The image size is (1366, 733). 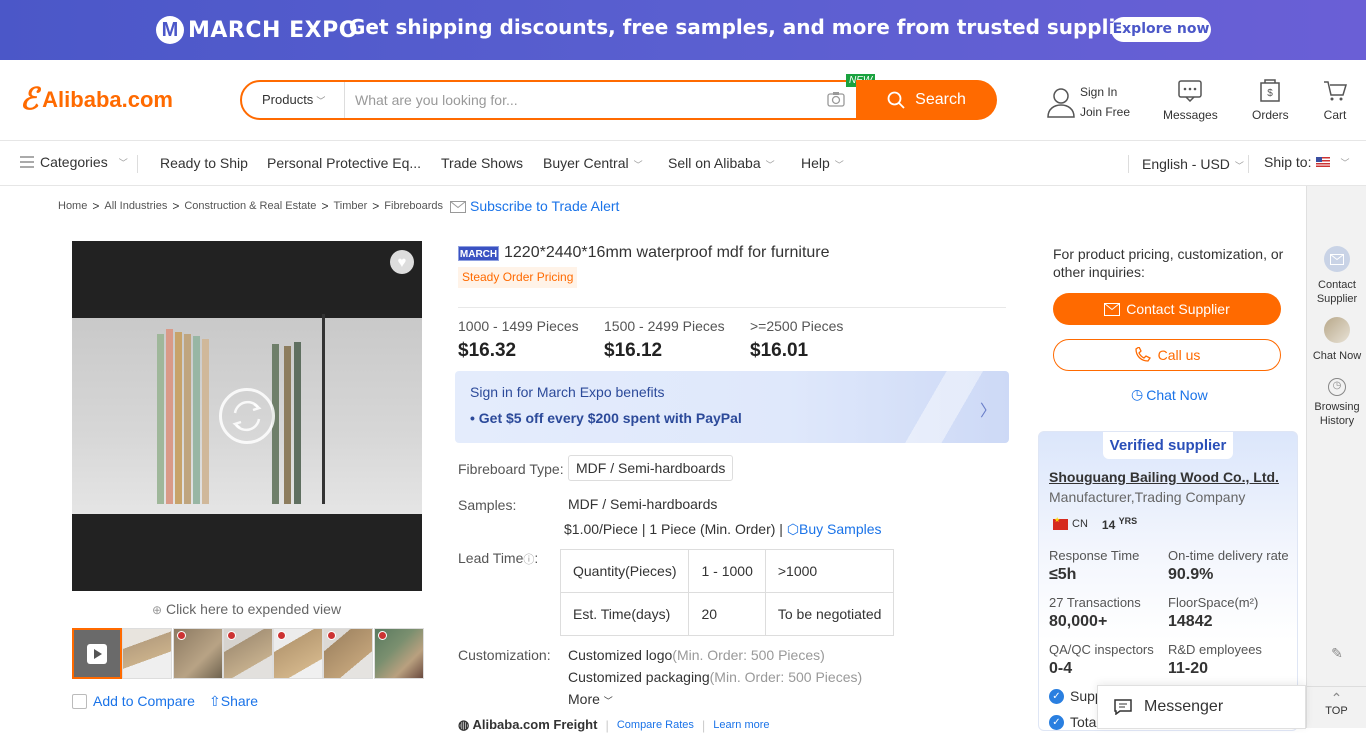 What do you see at coordinates (1105, 112) in the screenshot?
I see `join-free-link: Join Free` at bounding box center [1105, 112].